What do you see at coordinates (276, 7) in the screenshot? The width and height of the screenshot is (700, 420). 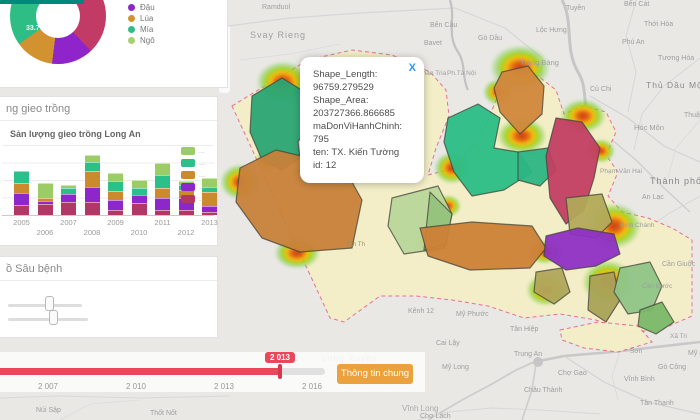 I see `map-label: Ramduol` at bounding box center [276, 7].